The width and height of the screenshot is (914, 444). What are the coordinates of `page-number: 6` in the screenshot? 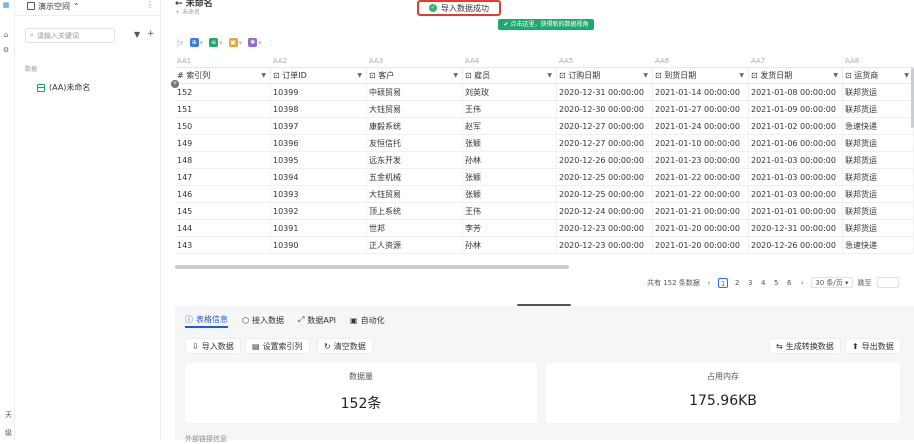 It's located at (789, 283).